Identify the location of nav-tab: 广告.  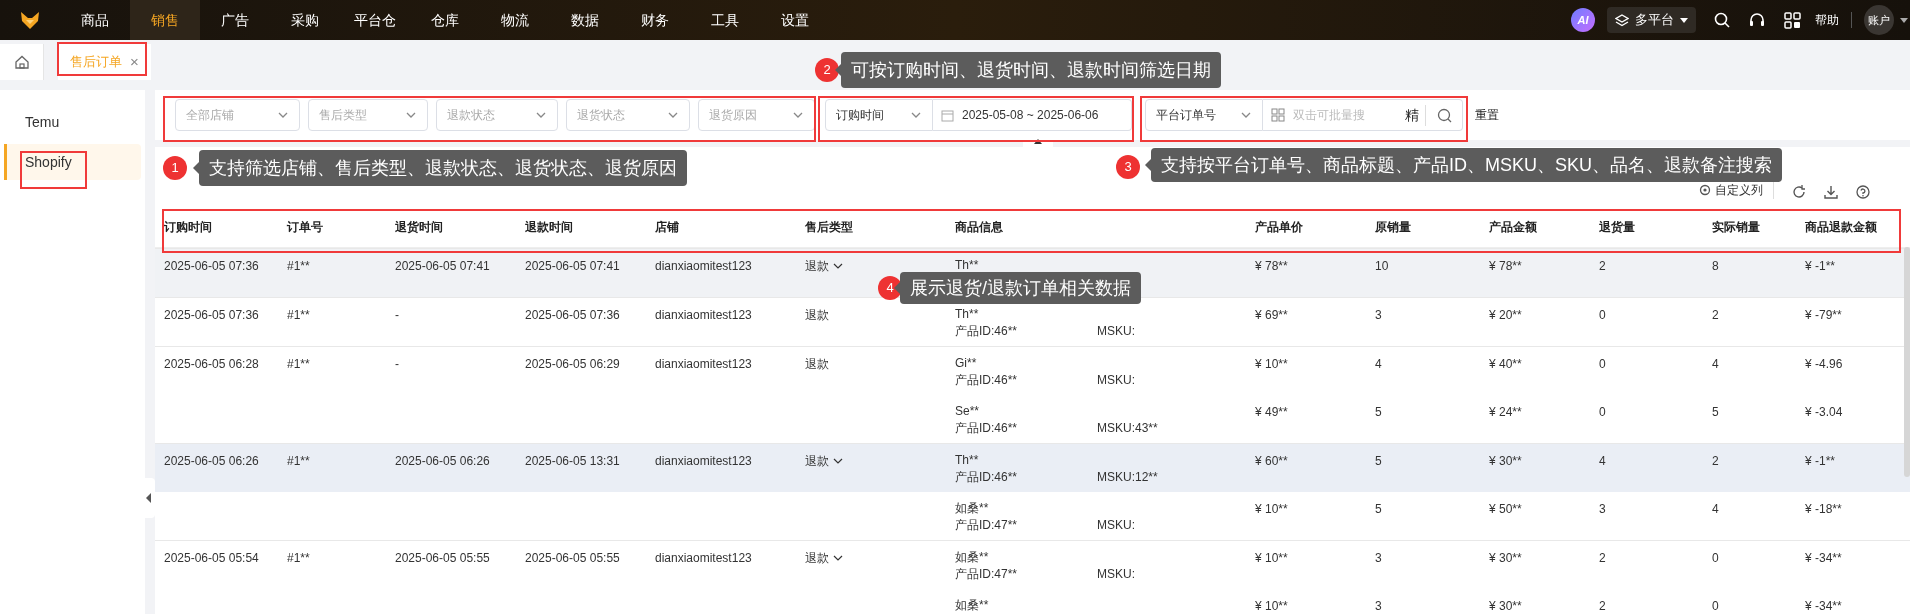
(235, 20).